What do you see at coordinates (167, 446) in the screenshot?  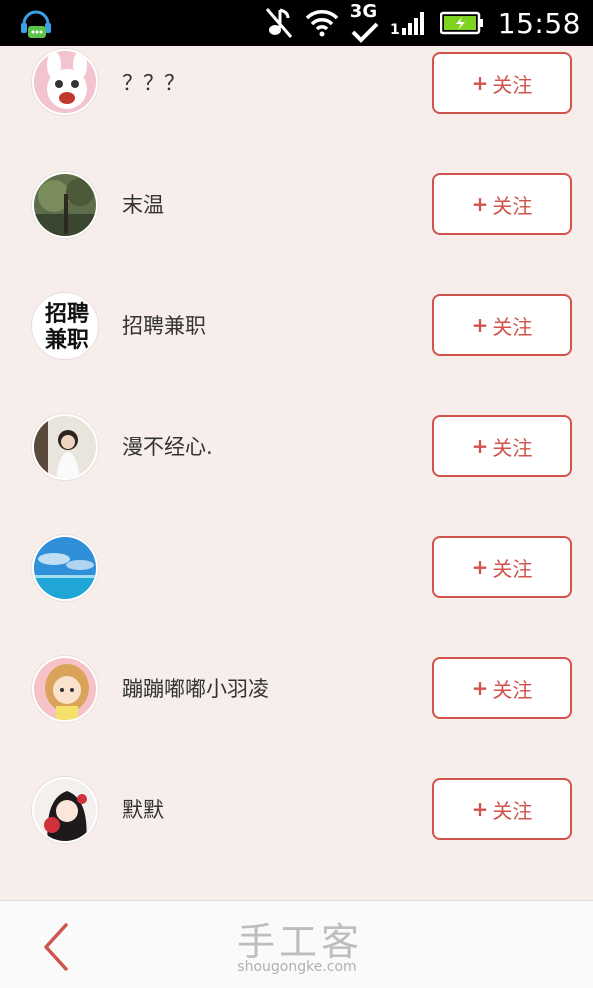 I see `user-name: 漫不经心.` at bounding box center [167, 446].